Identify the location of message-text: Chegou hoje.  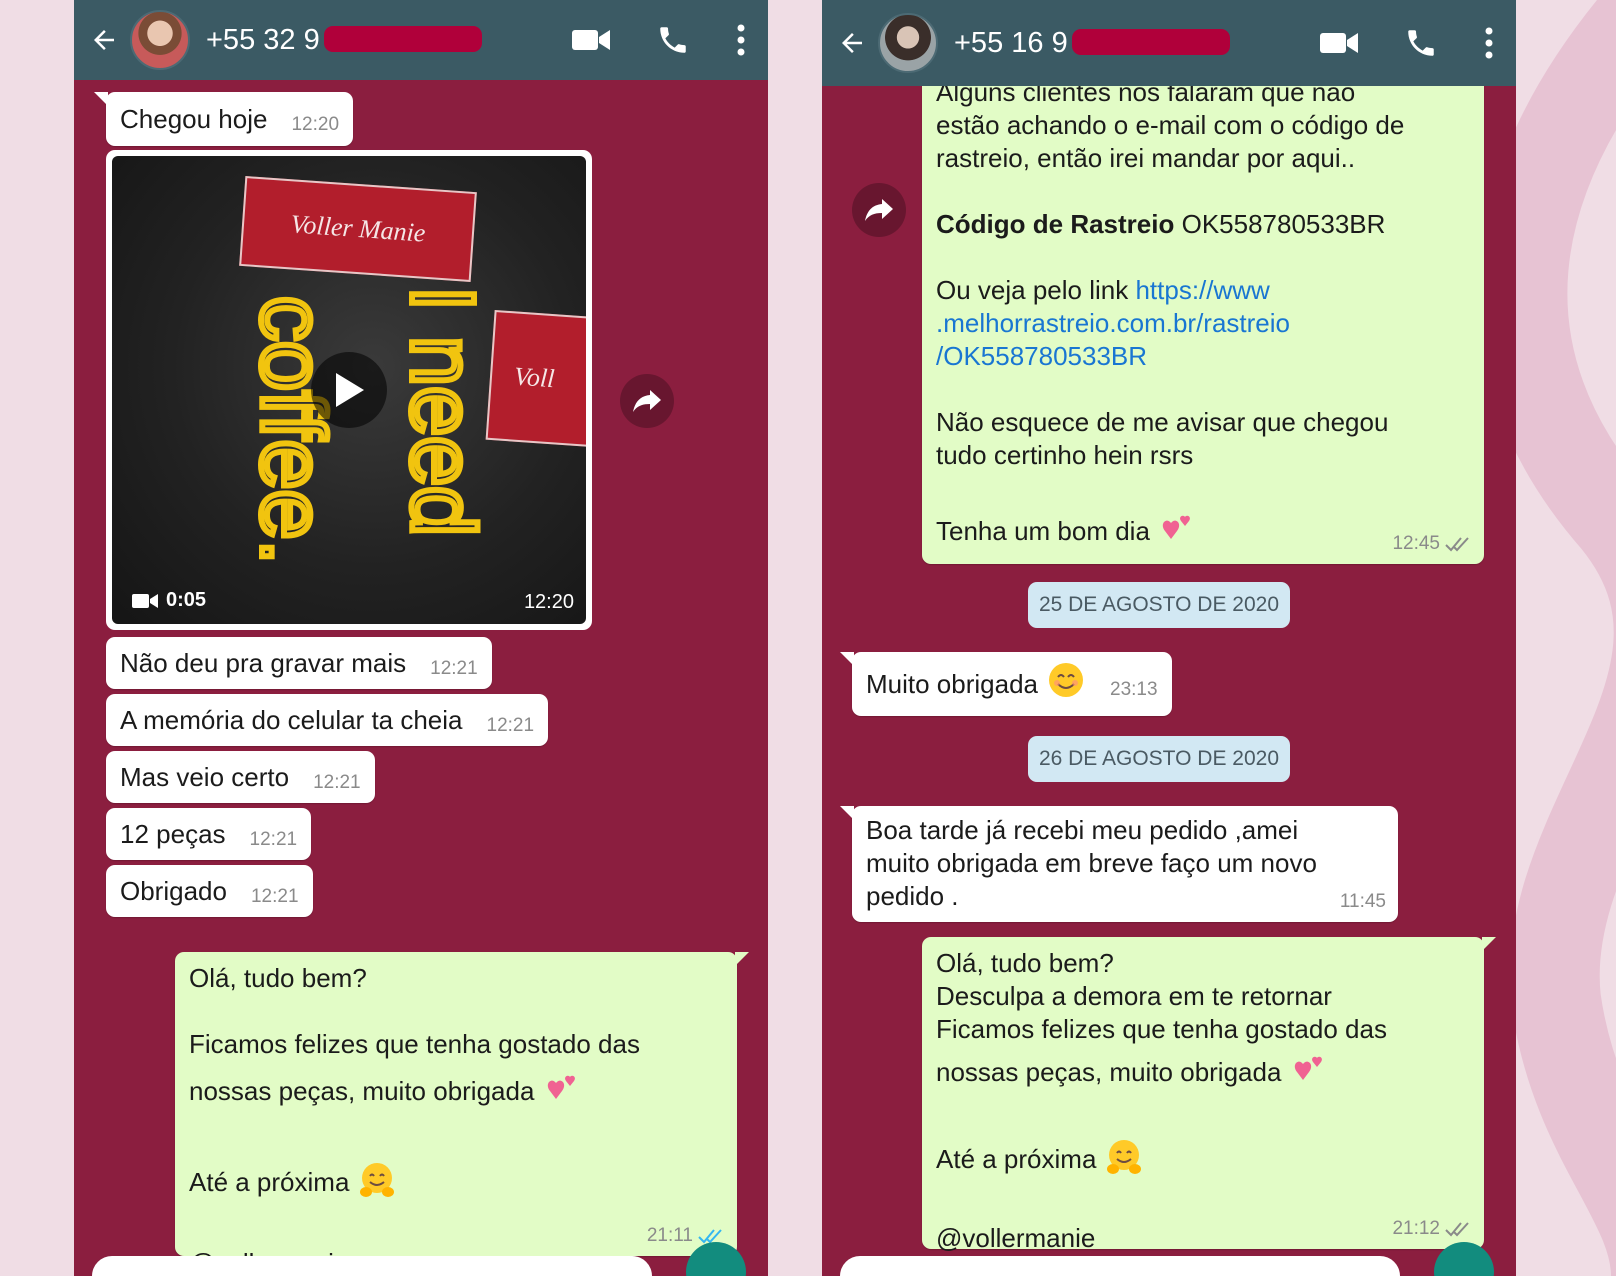
(194, 118).